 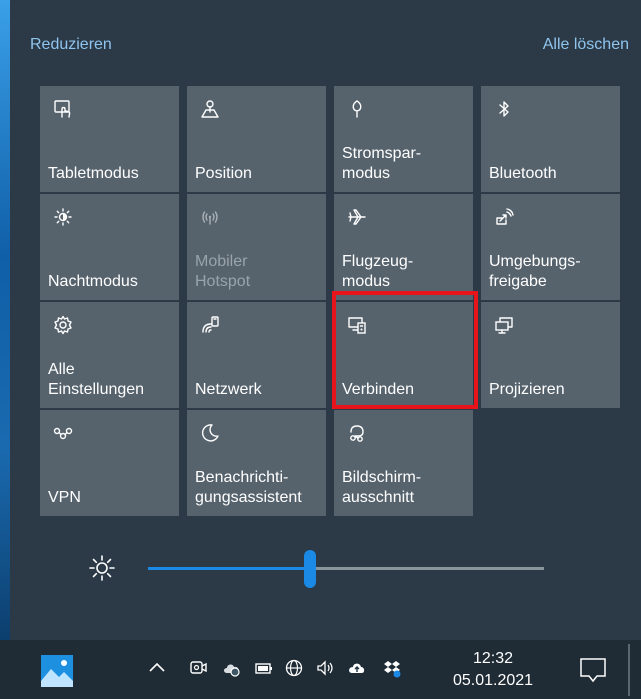 I want to click on quick-action-tile-gear: Alle Einstellungen, so click(x=109, y=355).